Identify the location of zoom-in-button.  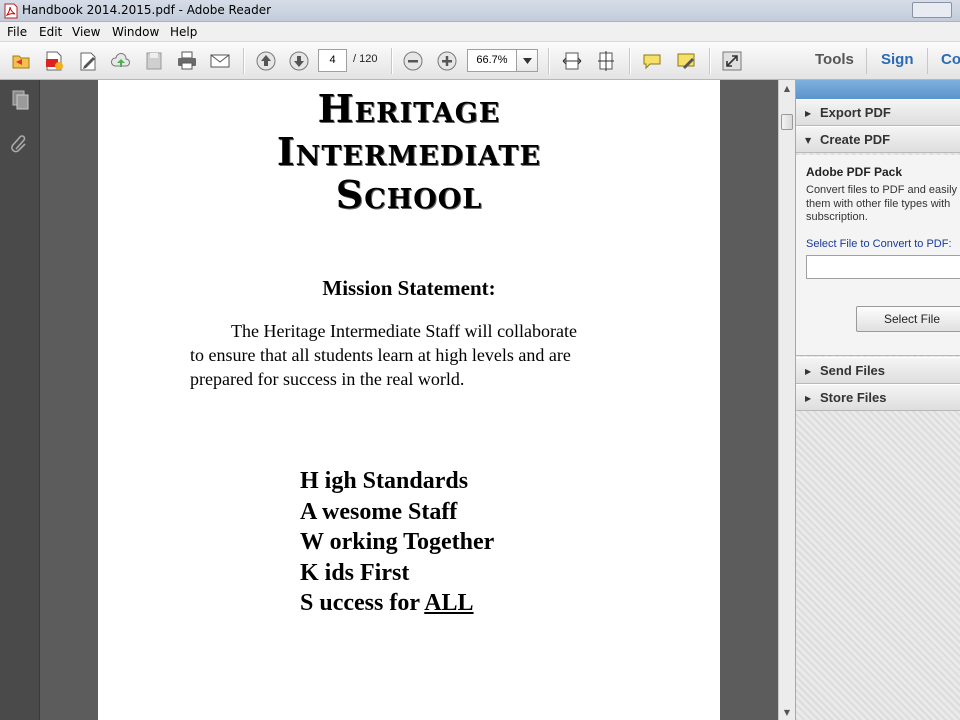
(447, 61).